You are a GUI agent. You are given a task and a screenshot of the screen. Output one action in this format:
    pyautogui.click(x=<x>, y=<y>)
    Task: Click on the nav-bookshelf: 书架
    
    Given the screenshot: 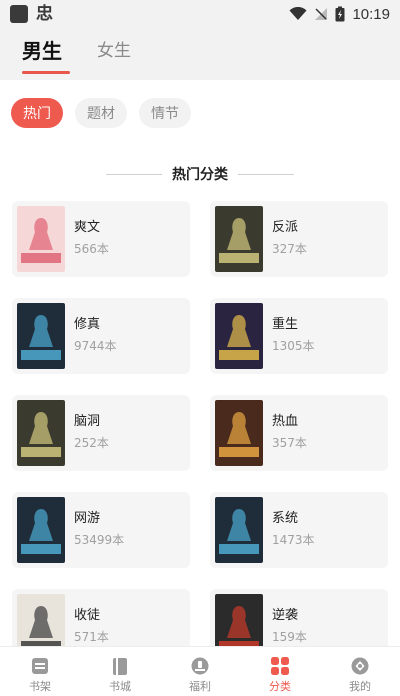 What is the action you would take?
    pyautogui.click(x=40, y=671)
    